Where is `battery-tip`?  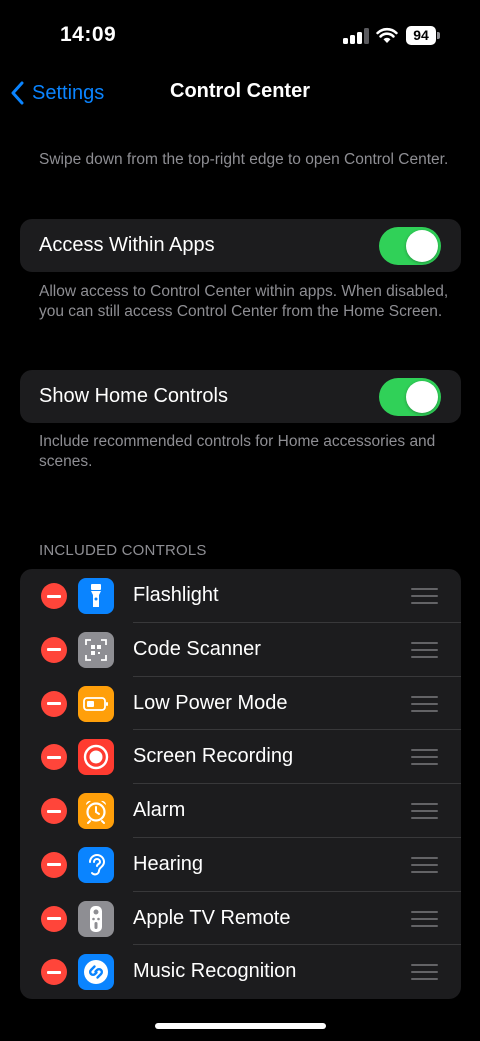
battery-tip is located at coordinates (438, 35).